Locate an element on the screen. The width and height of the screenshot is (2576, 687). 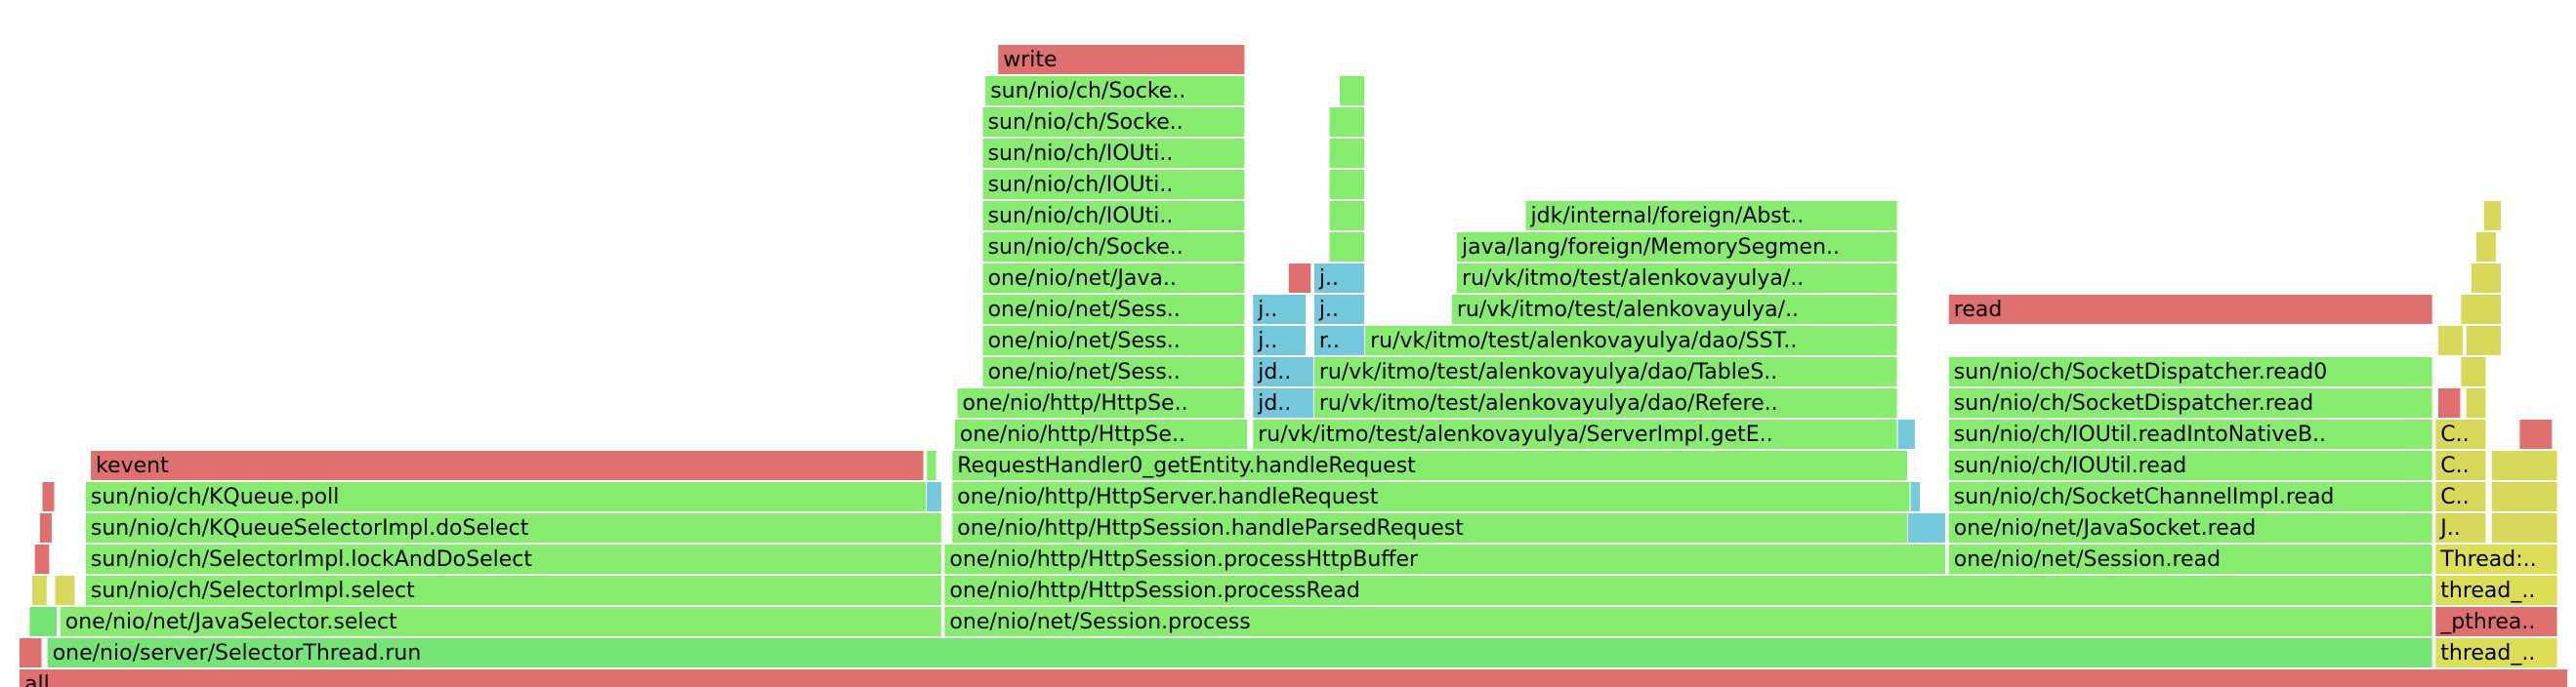
flame-frame: sun/nio/ch/KQueue.poll is located at coordinates (506, 496).